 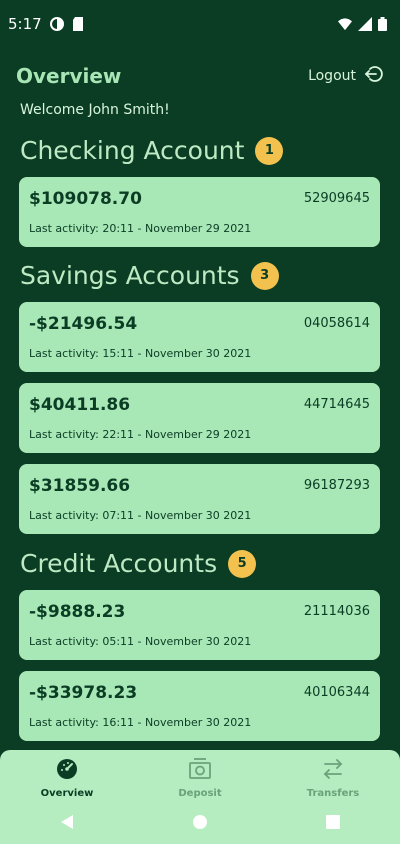 What do you see at coordinates (336, 323) in the screenshot?
I see `account-number: 04058614` at bounding box center [336, 323].